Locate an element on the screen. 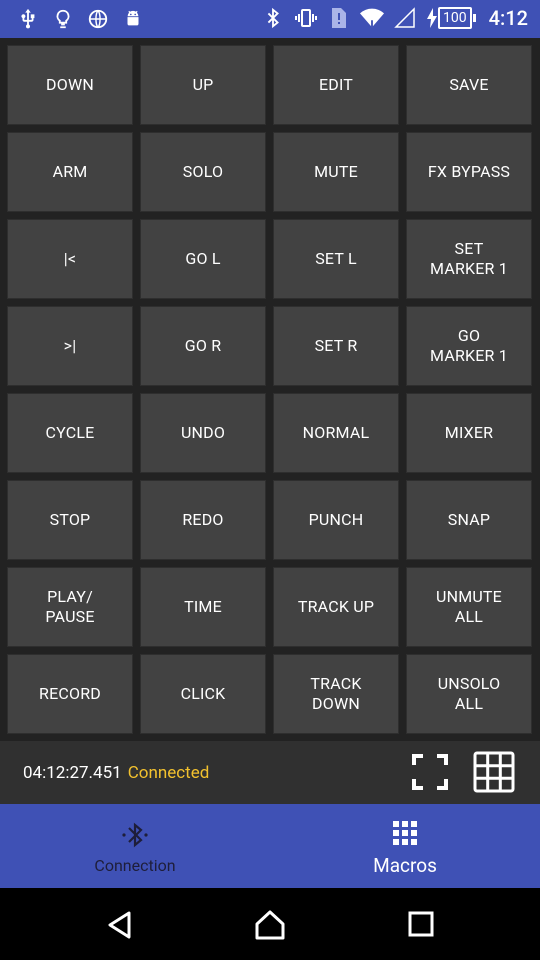 This screenshot has height=960, width=540. timecode: 04:12:27.451 is located at coordinates (72, 773).